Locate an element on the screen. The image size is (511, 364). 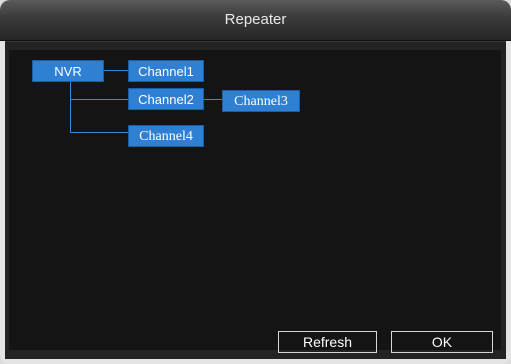
ok-button: OK is located at coordinates (442, 342).